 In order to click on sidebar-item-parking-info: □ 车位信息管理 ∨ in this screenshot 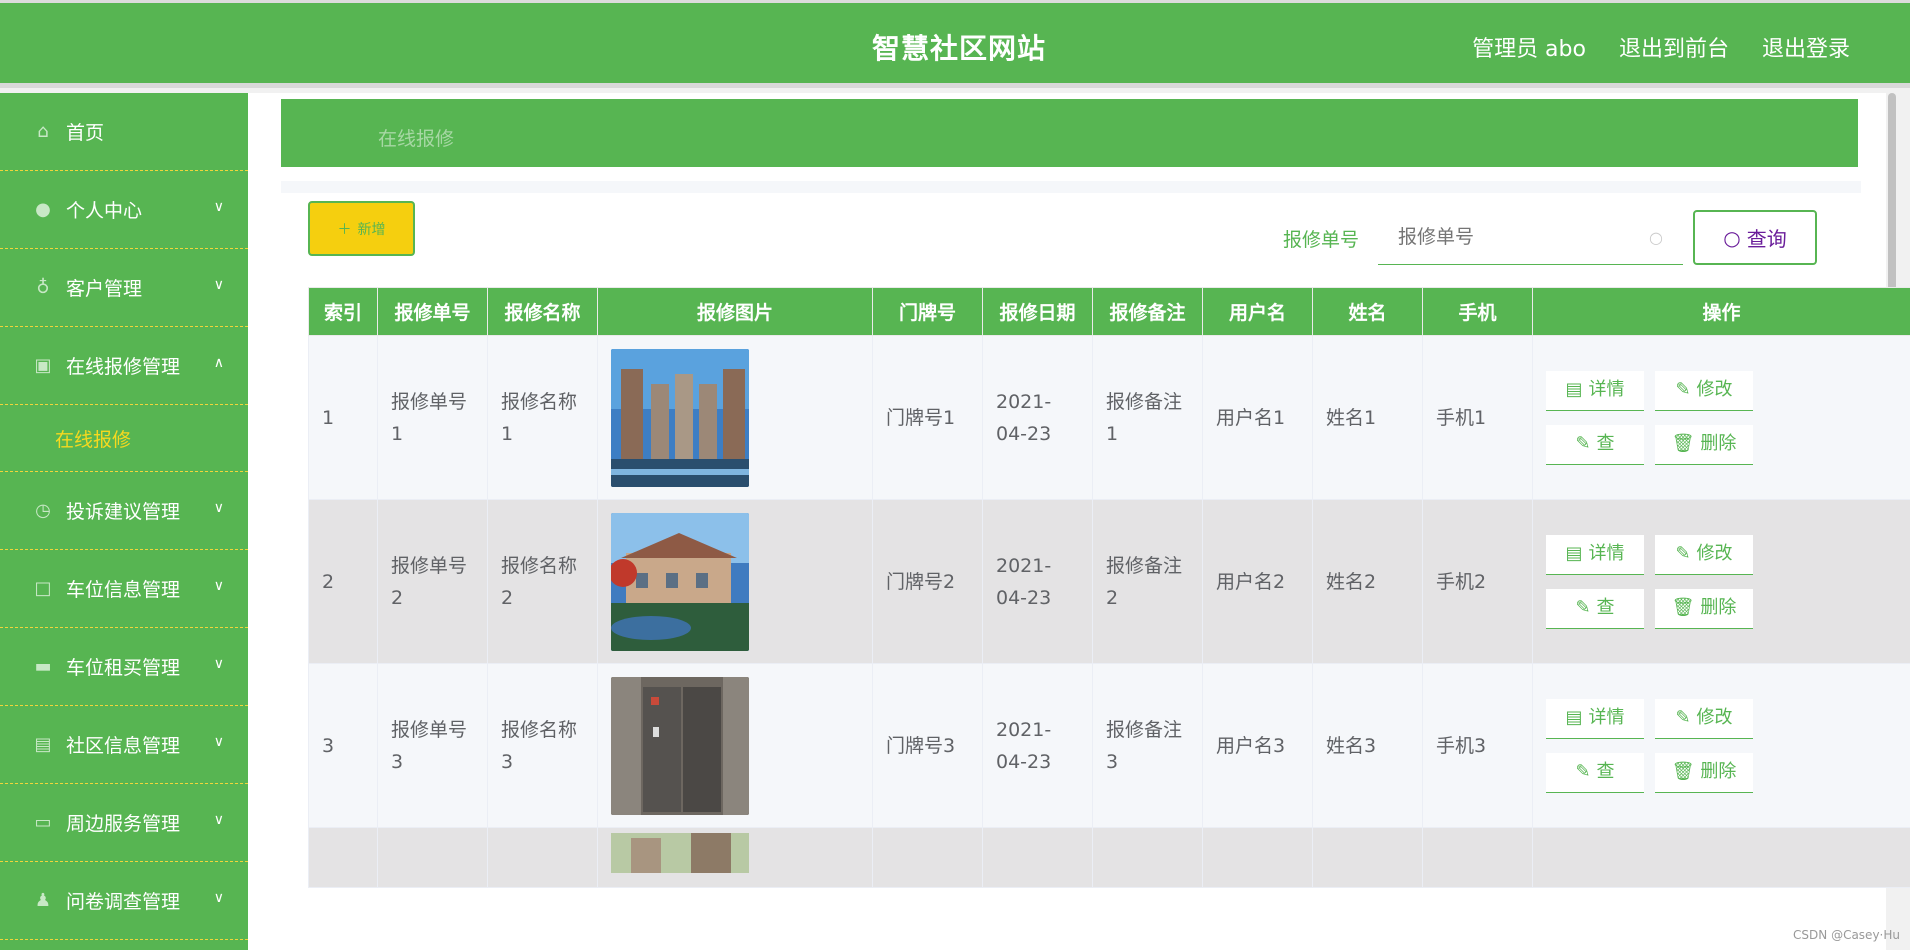, I will do `click(124, 589)`.